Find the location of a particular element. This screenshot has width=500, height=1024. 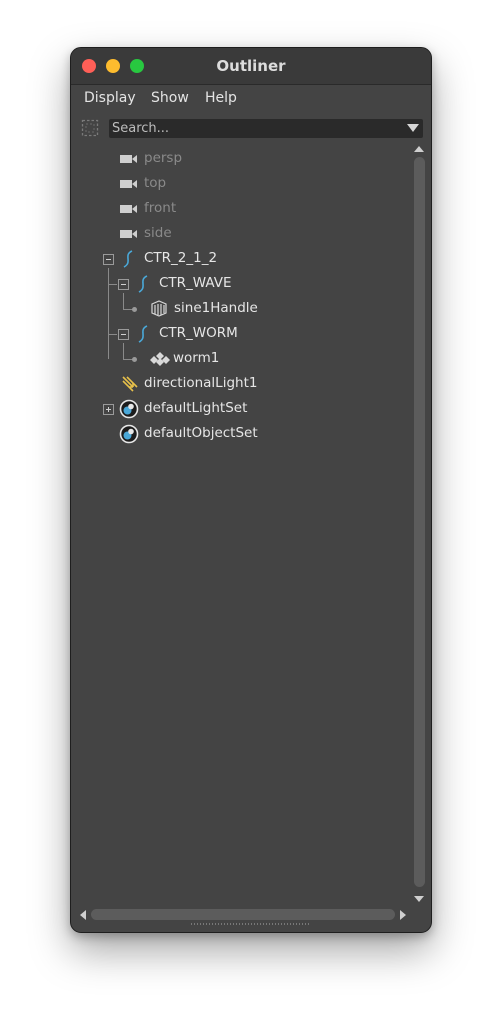

outliner-item-side: side is located at coordinates (236, 234).